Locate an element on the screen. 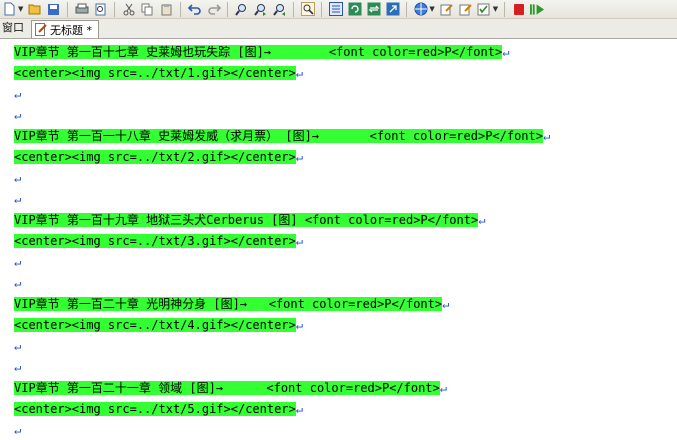  editor-line-text: <center><img src=../txt/5.gif></center> is located at coordinates (155, 409).